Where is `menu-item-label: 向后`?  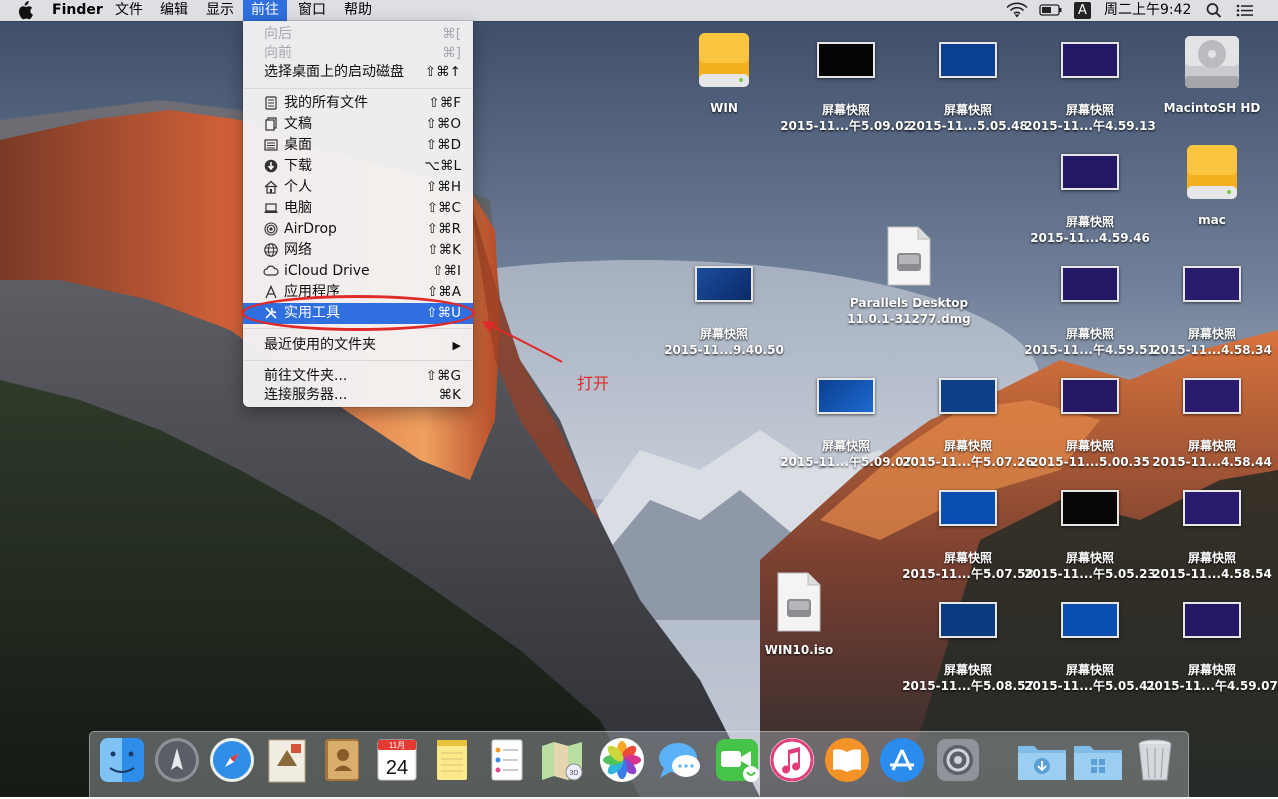 menu-item-label: 向后 is located at coordinates (278, 34).